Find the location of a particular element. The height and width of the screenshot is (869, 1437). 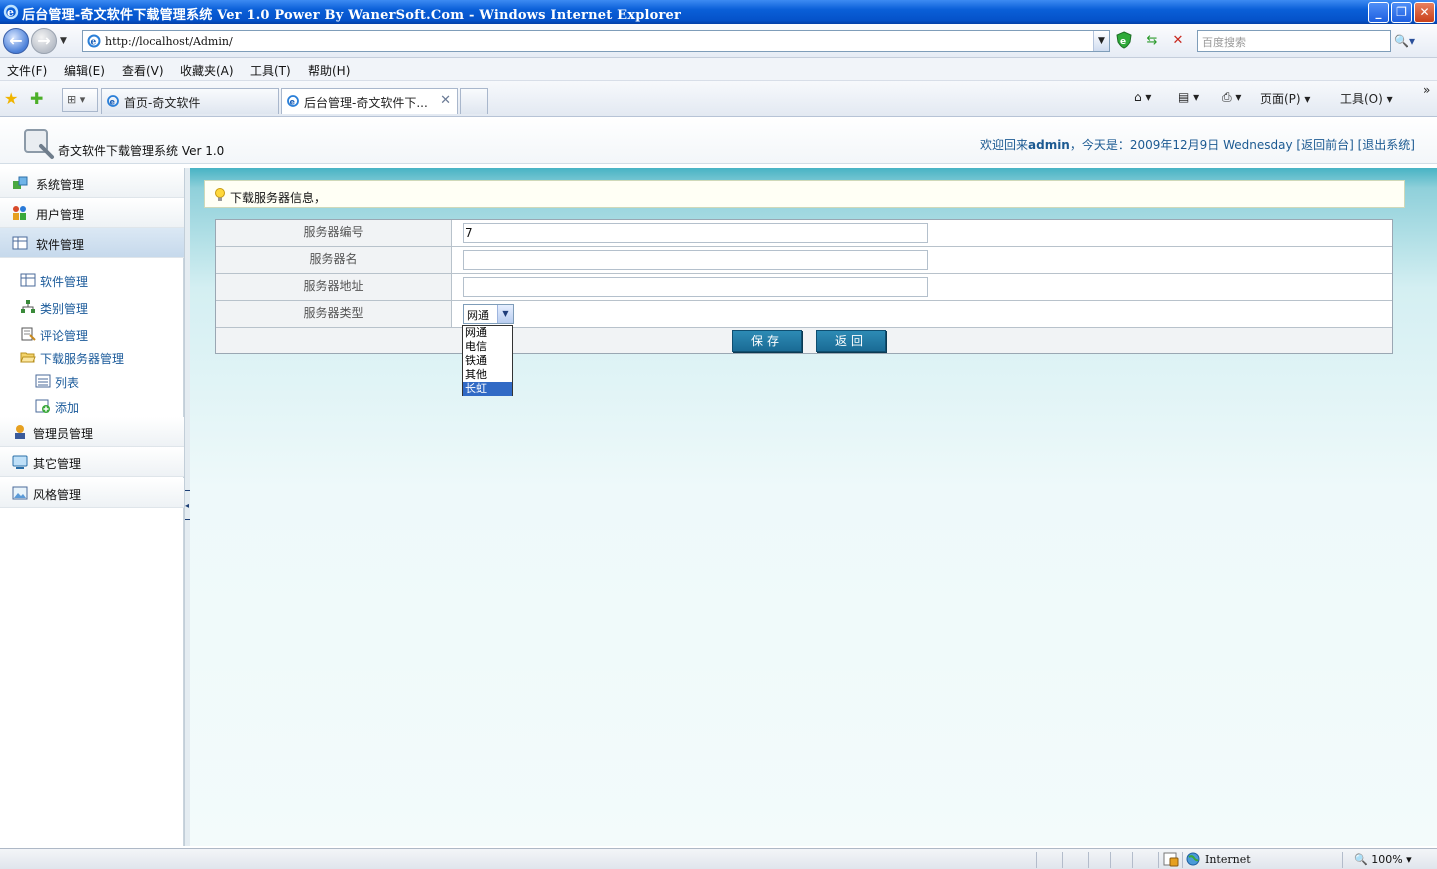

sidebar-item-admins: 管理员管理 is located at coordinates (92, 432).